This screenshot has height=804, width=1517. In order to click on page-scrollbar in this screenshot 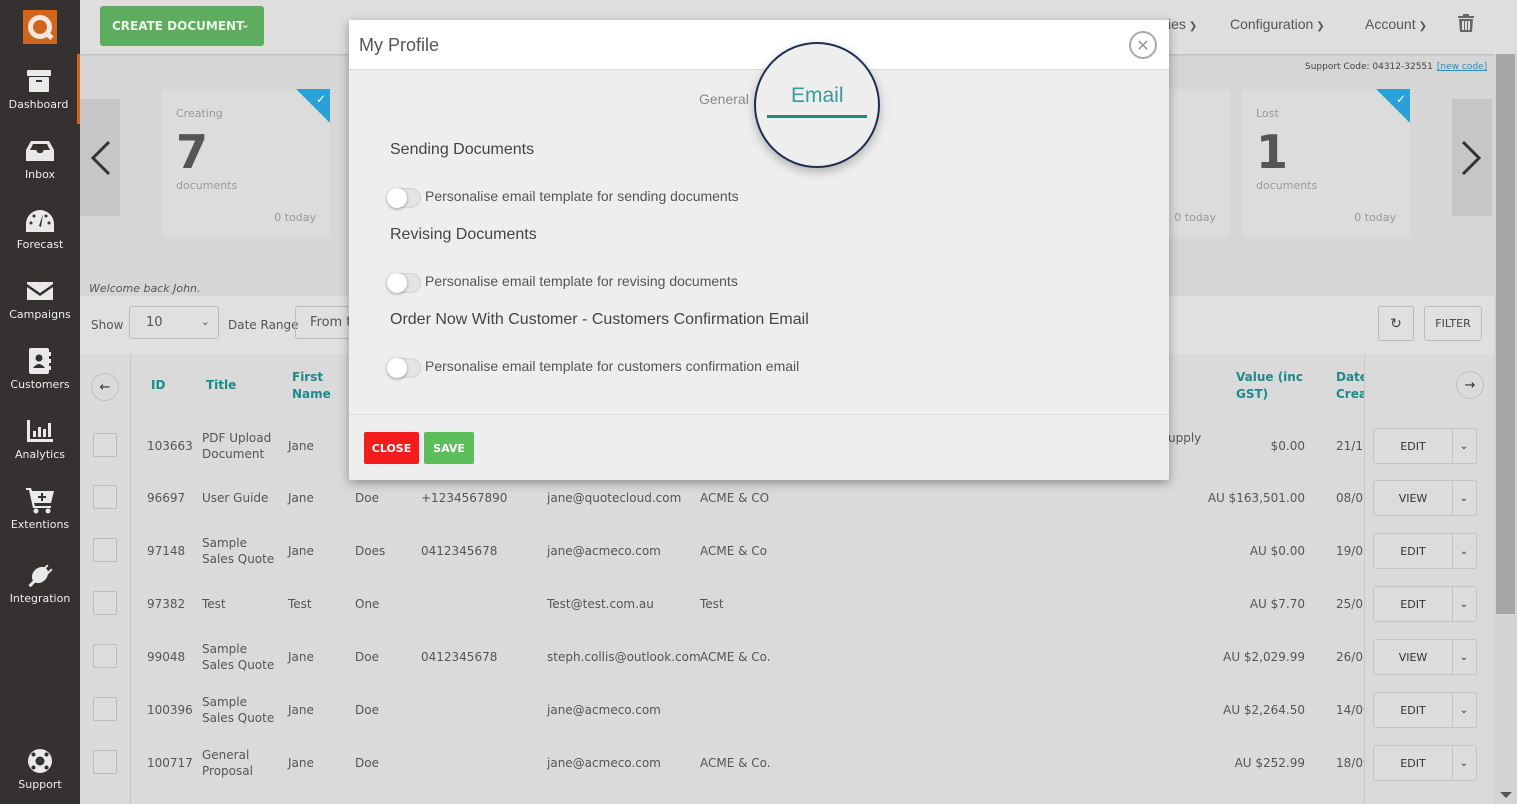, I will do `click(1505, 429)`.